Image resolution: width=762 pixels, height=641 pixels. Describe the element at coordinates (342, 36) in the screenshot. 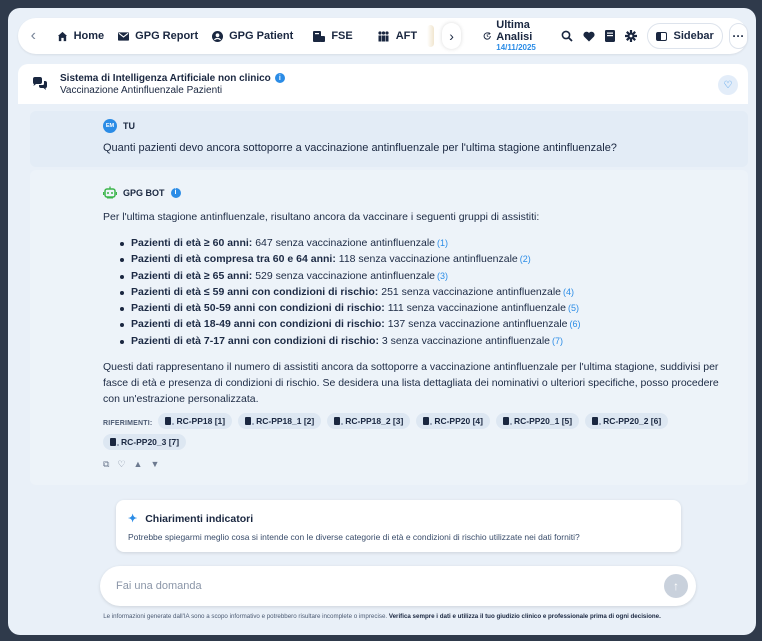

I see `nav-fse-label: FSE` at that location.